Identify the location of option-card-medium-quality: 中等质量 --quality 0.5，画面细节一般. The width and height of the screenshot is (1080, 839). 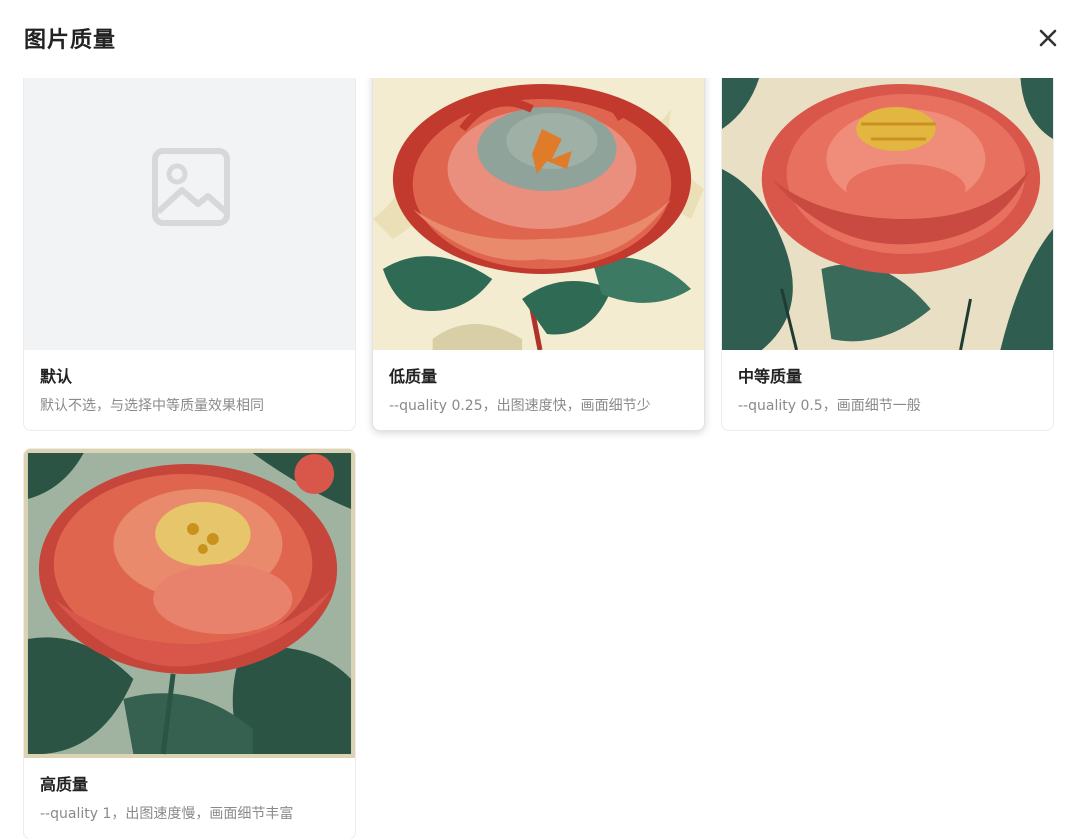
(887, 254).